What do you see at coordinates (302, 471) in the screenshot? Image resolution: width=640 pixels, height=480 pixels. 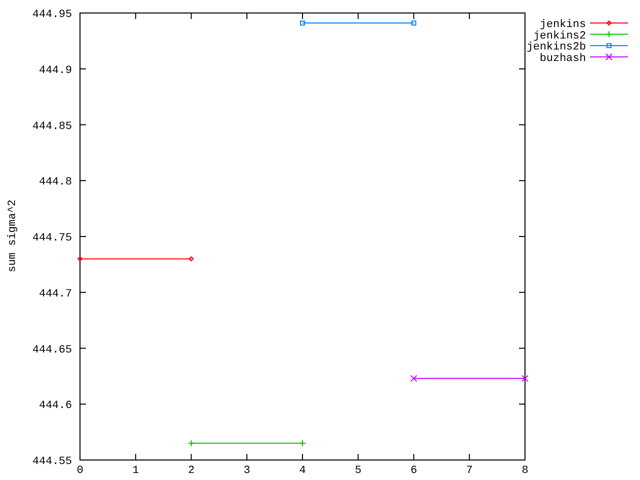 I see `x-tick-label: 4` at bounding box center [302, 471].